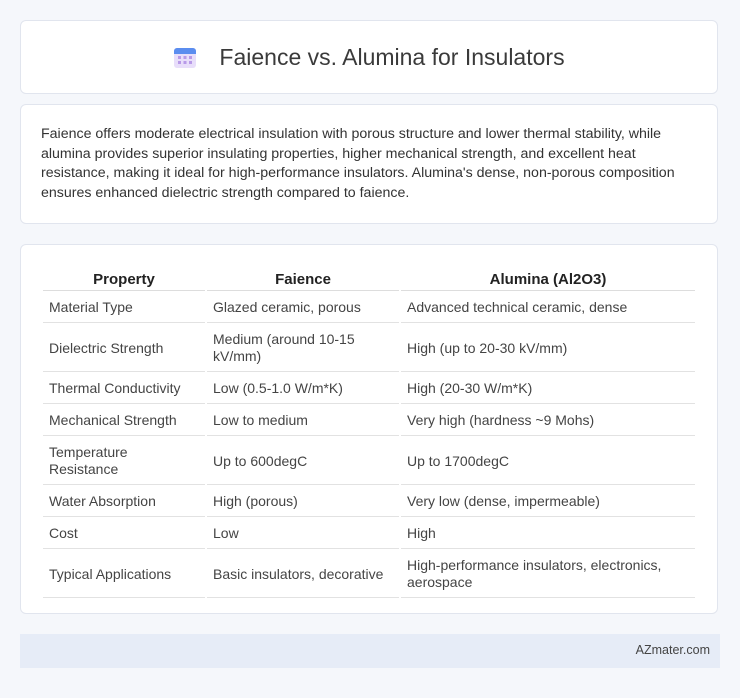  I want to click on table-cell: High, so click(548, 534).